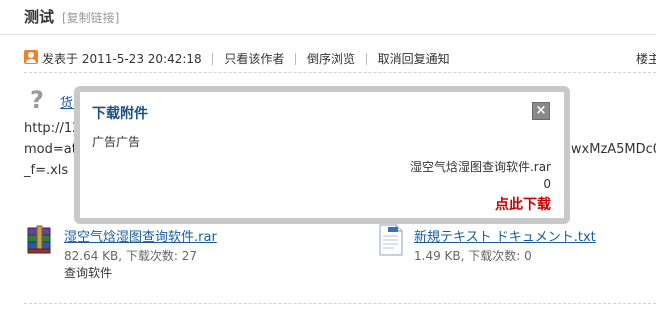  I want to click on background-text-line: XwxMzA5MDc0, so click(609, 149).